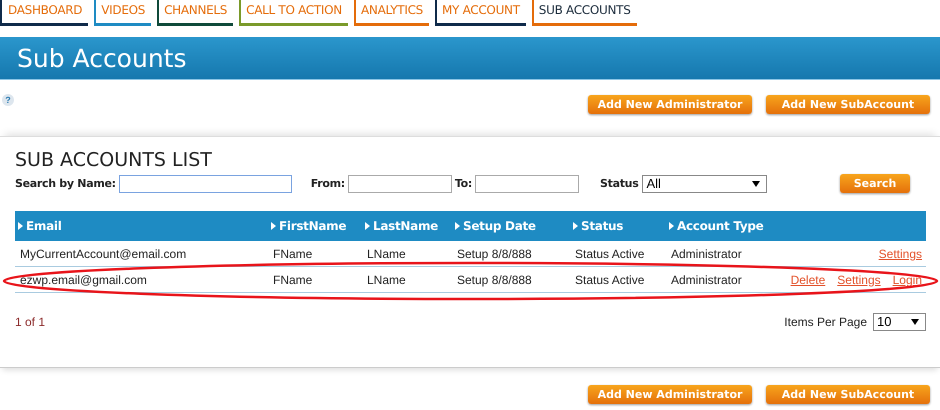 This screenshot has width=940, height=410. Describe the element at coordinates (726, 226) in the screenshot. I see `column-header: Account Type` at that location.